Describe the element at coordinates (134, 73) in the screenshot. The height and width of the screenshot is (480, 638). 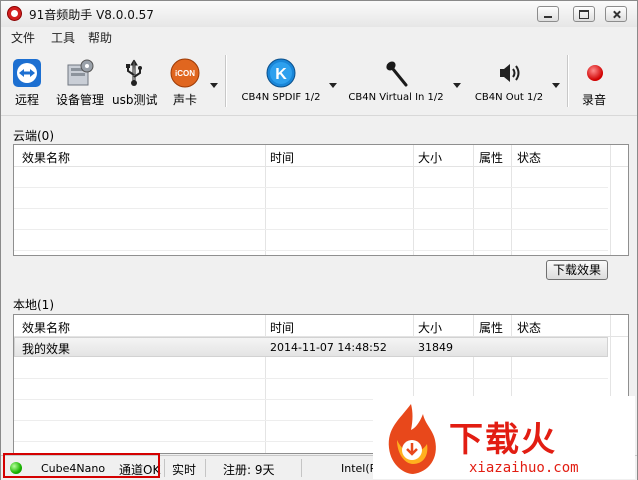
I see `usb-icon` at that location.